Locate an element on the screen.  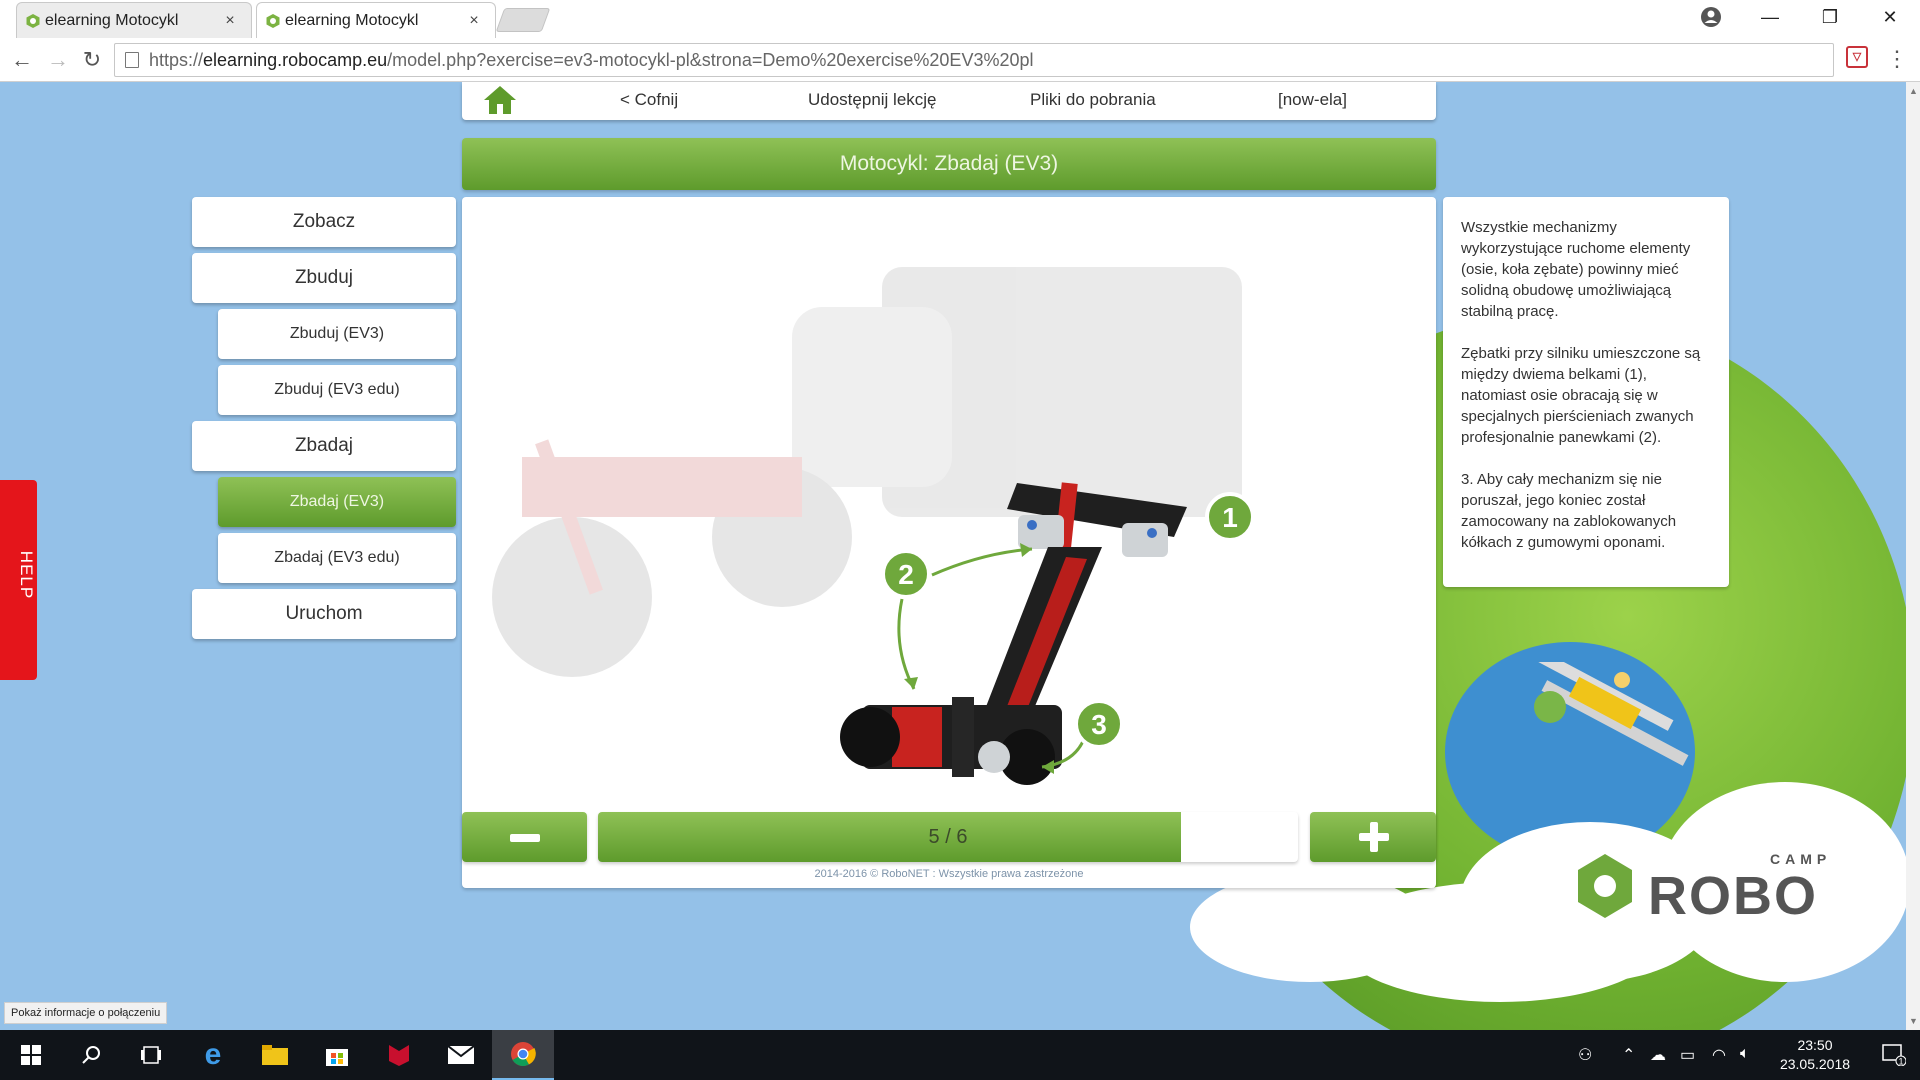
page-progress-bar: 5 / 6 is located at coordinates (948, 837).